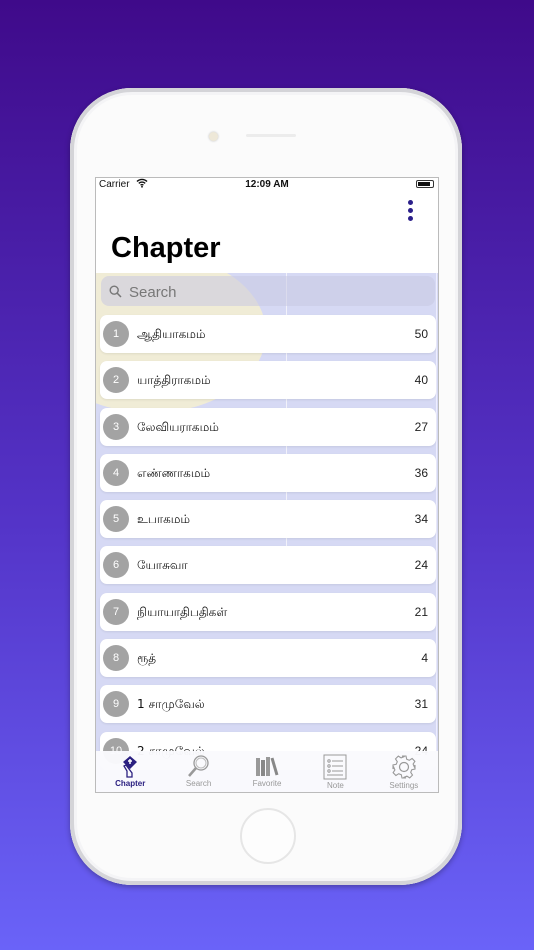  What do you see at coordinates (335, 785) in the screenshot?
I see `tab-label: Note` at bounding box center [335, 785].